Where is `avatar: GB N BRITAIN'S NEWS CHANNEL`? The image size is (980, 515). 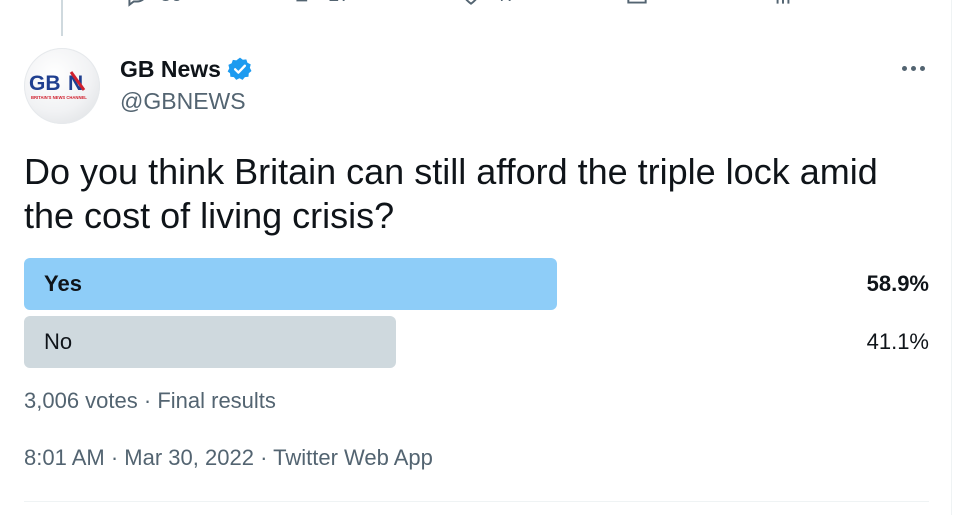 avatar: GB N BRITAIN'S NEWS CHANNEL is located at coordinates (62, 86).